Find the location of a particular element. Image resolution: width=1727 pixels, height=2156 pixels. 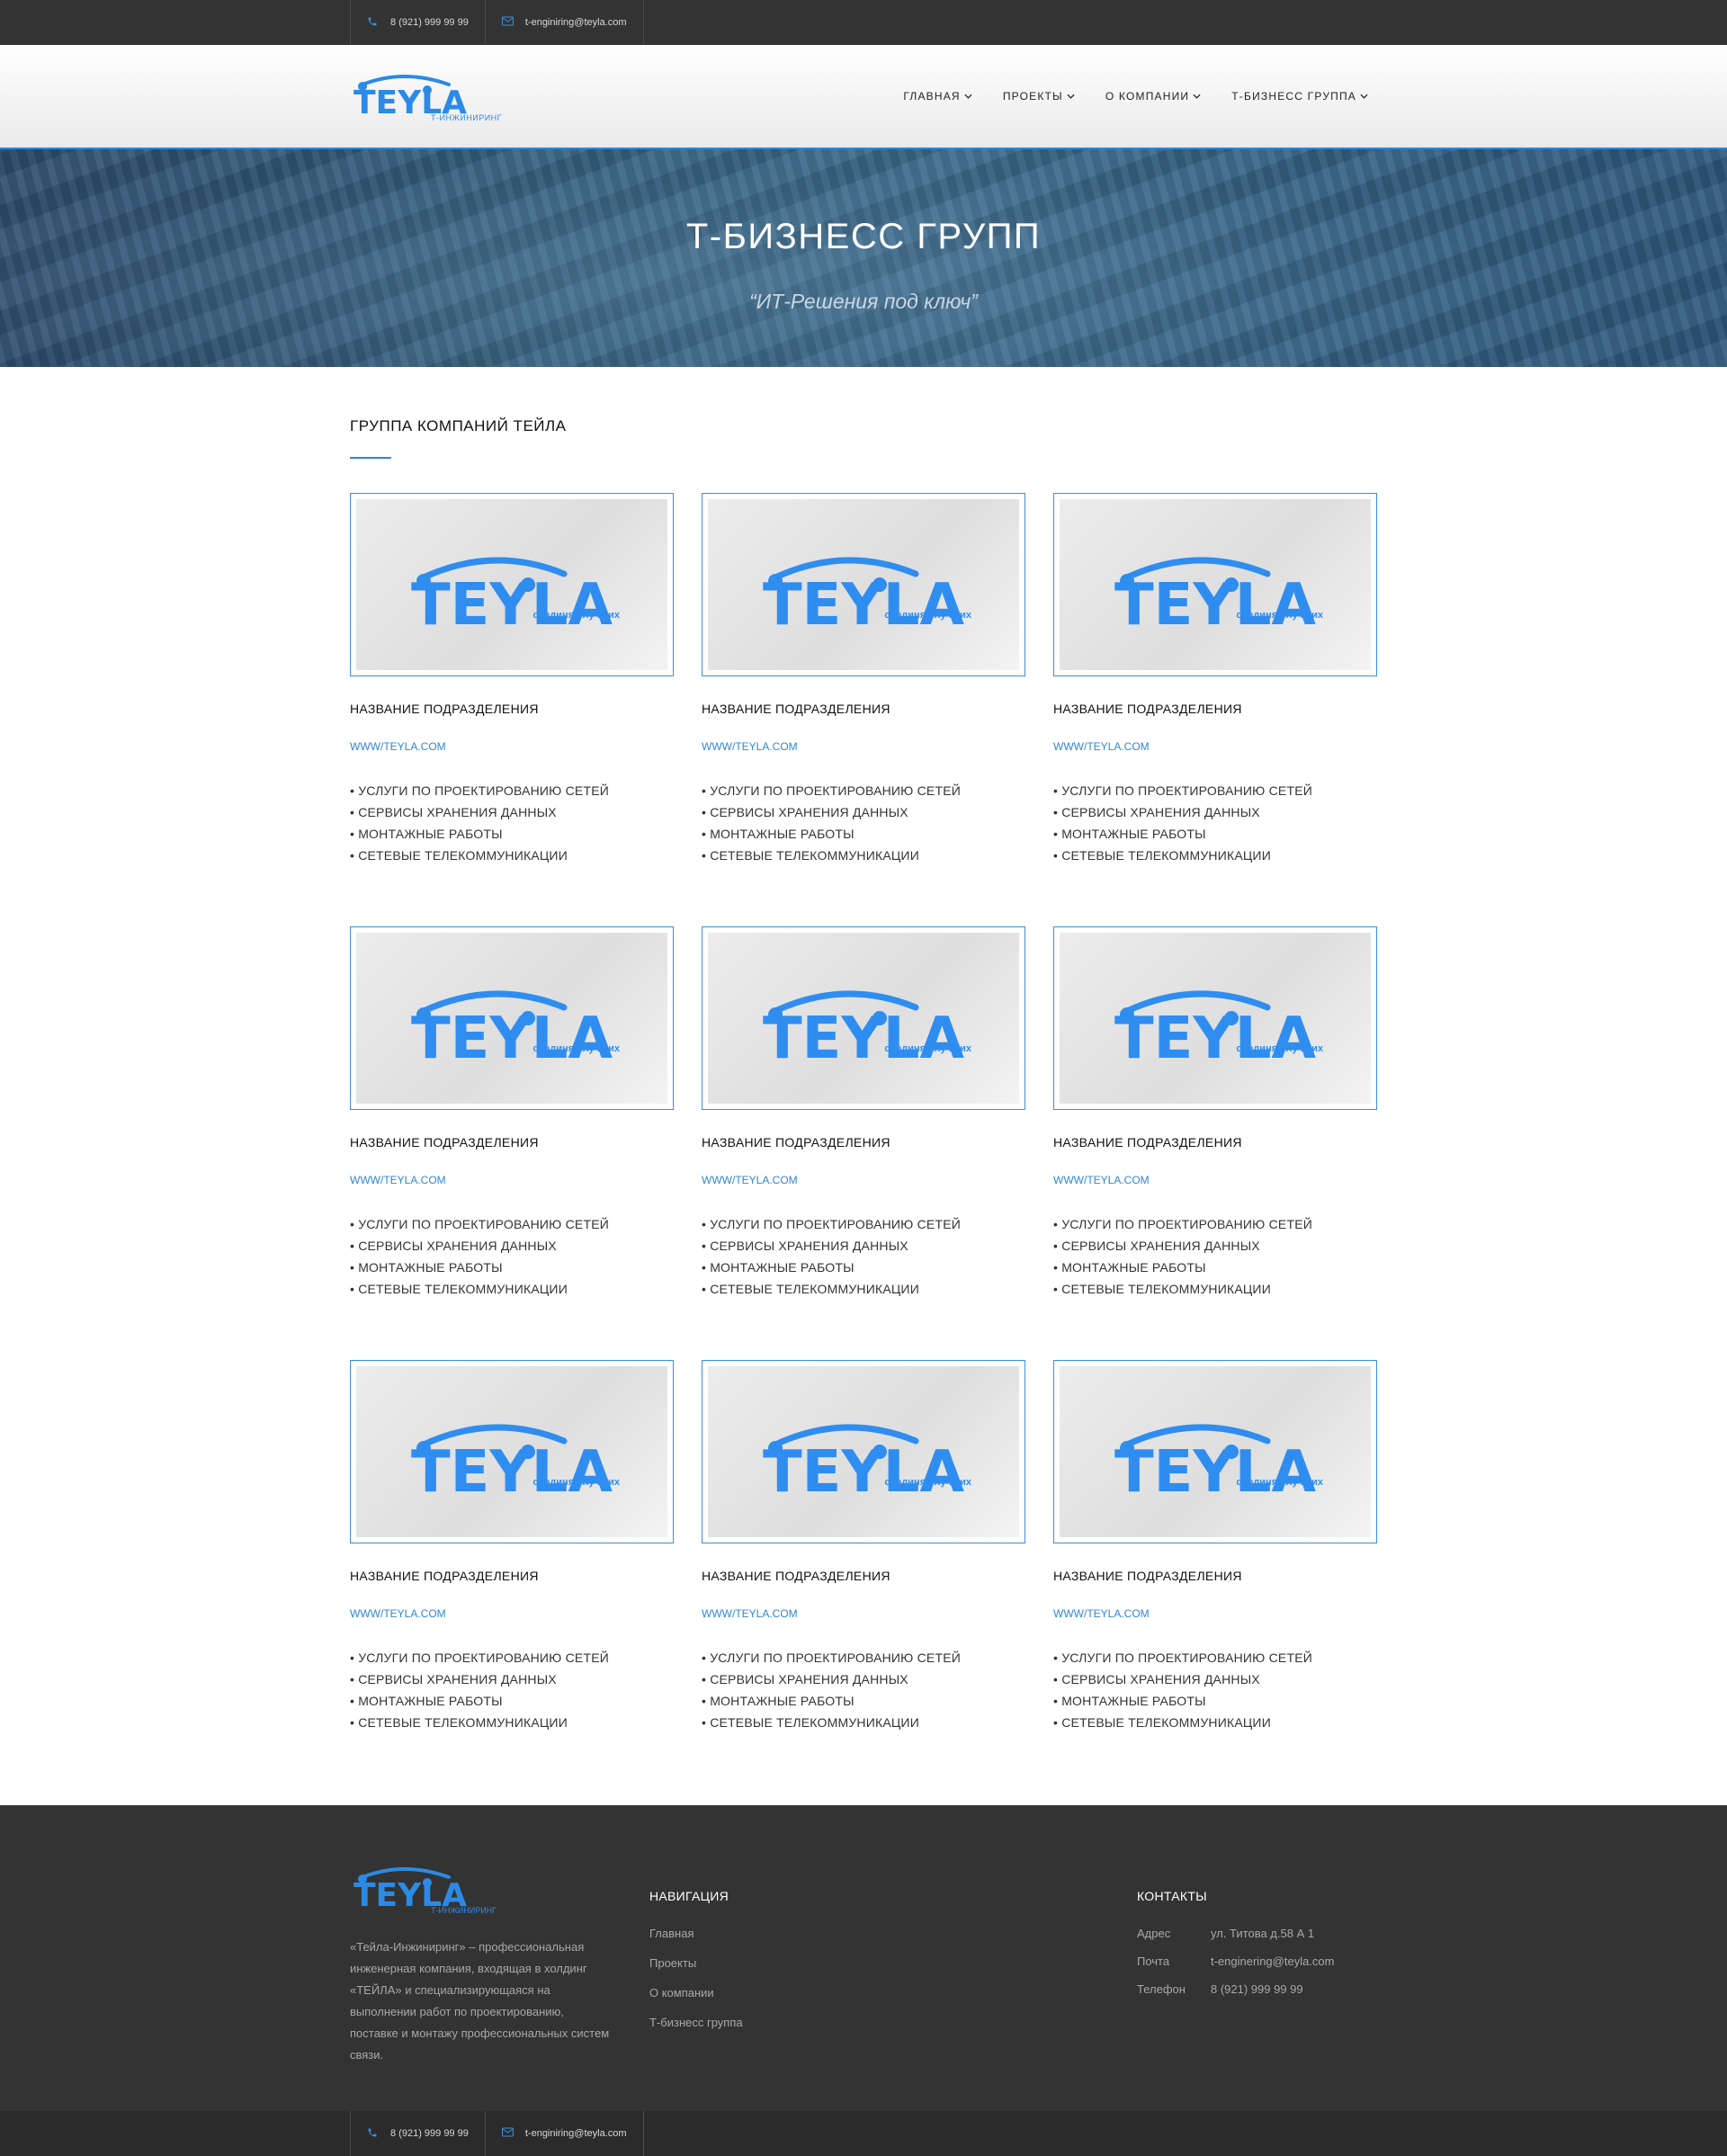

contact-address-label: Адрес is located at coordinates (1154, 1933).